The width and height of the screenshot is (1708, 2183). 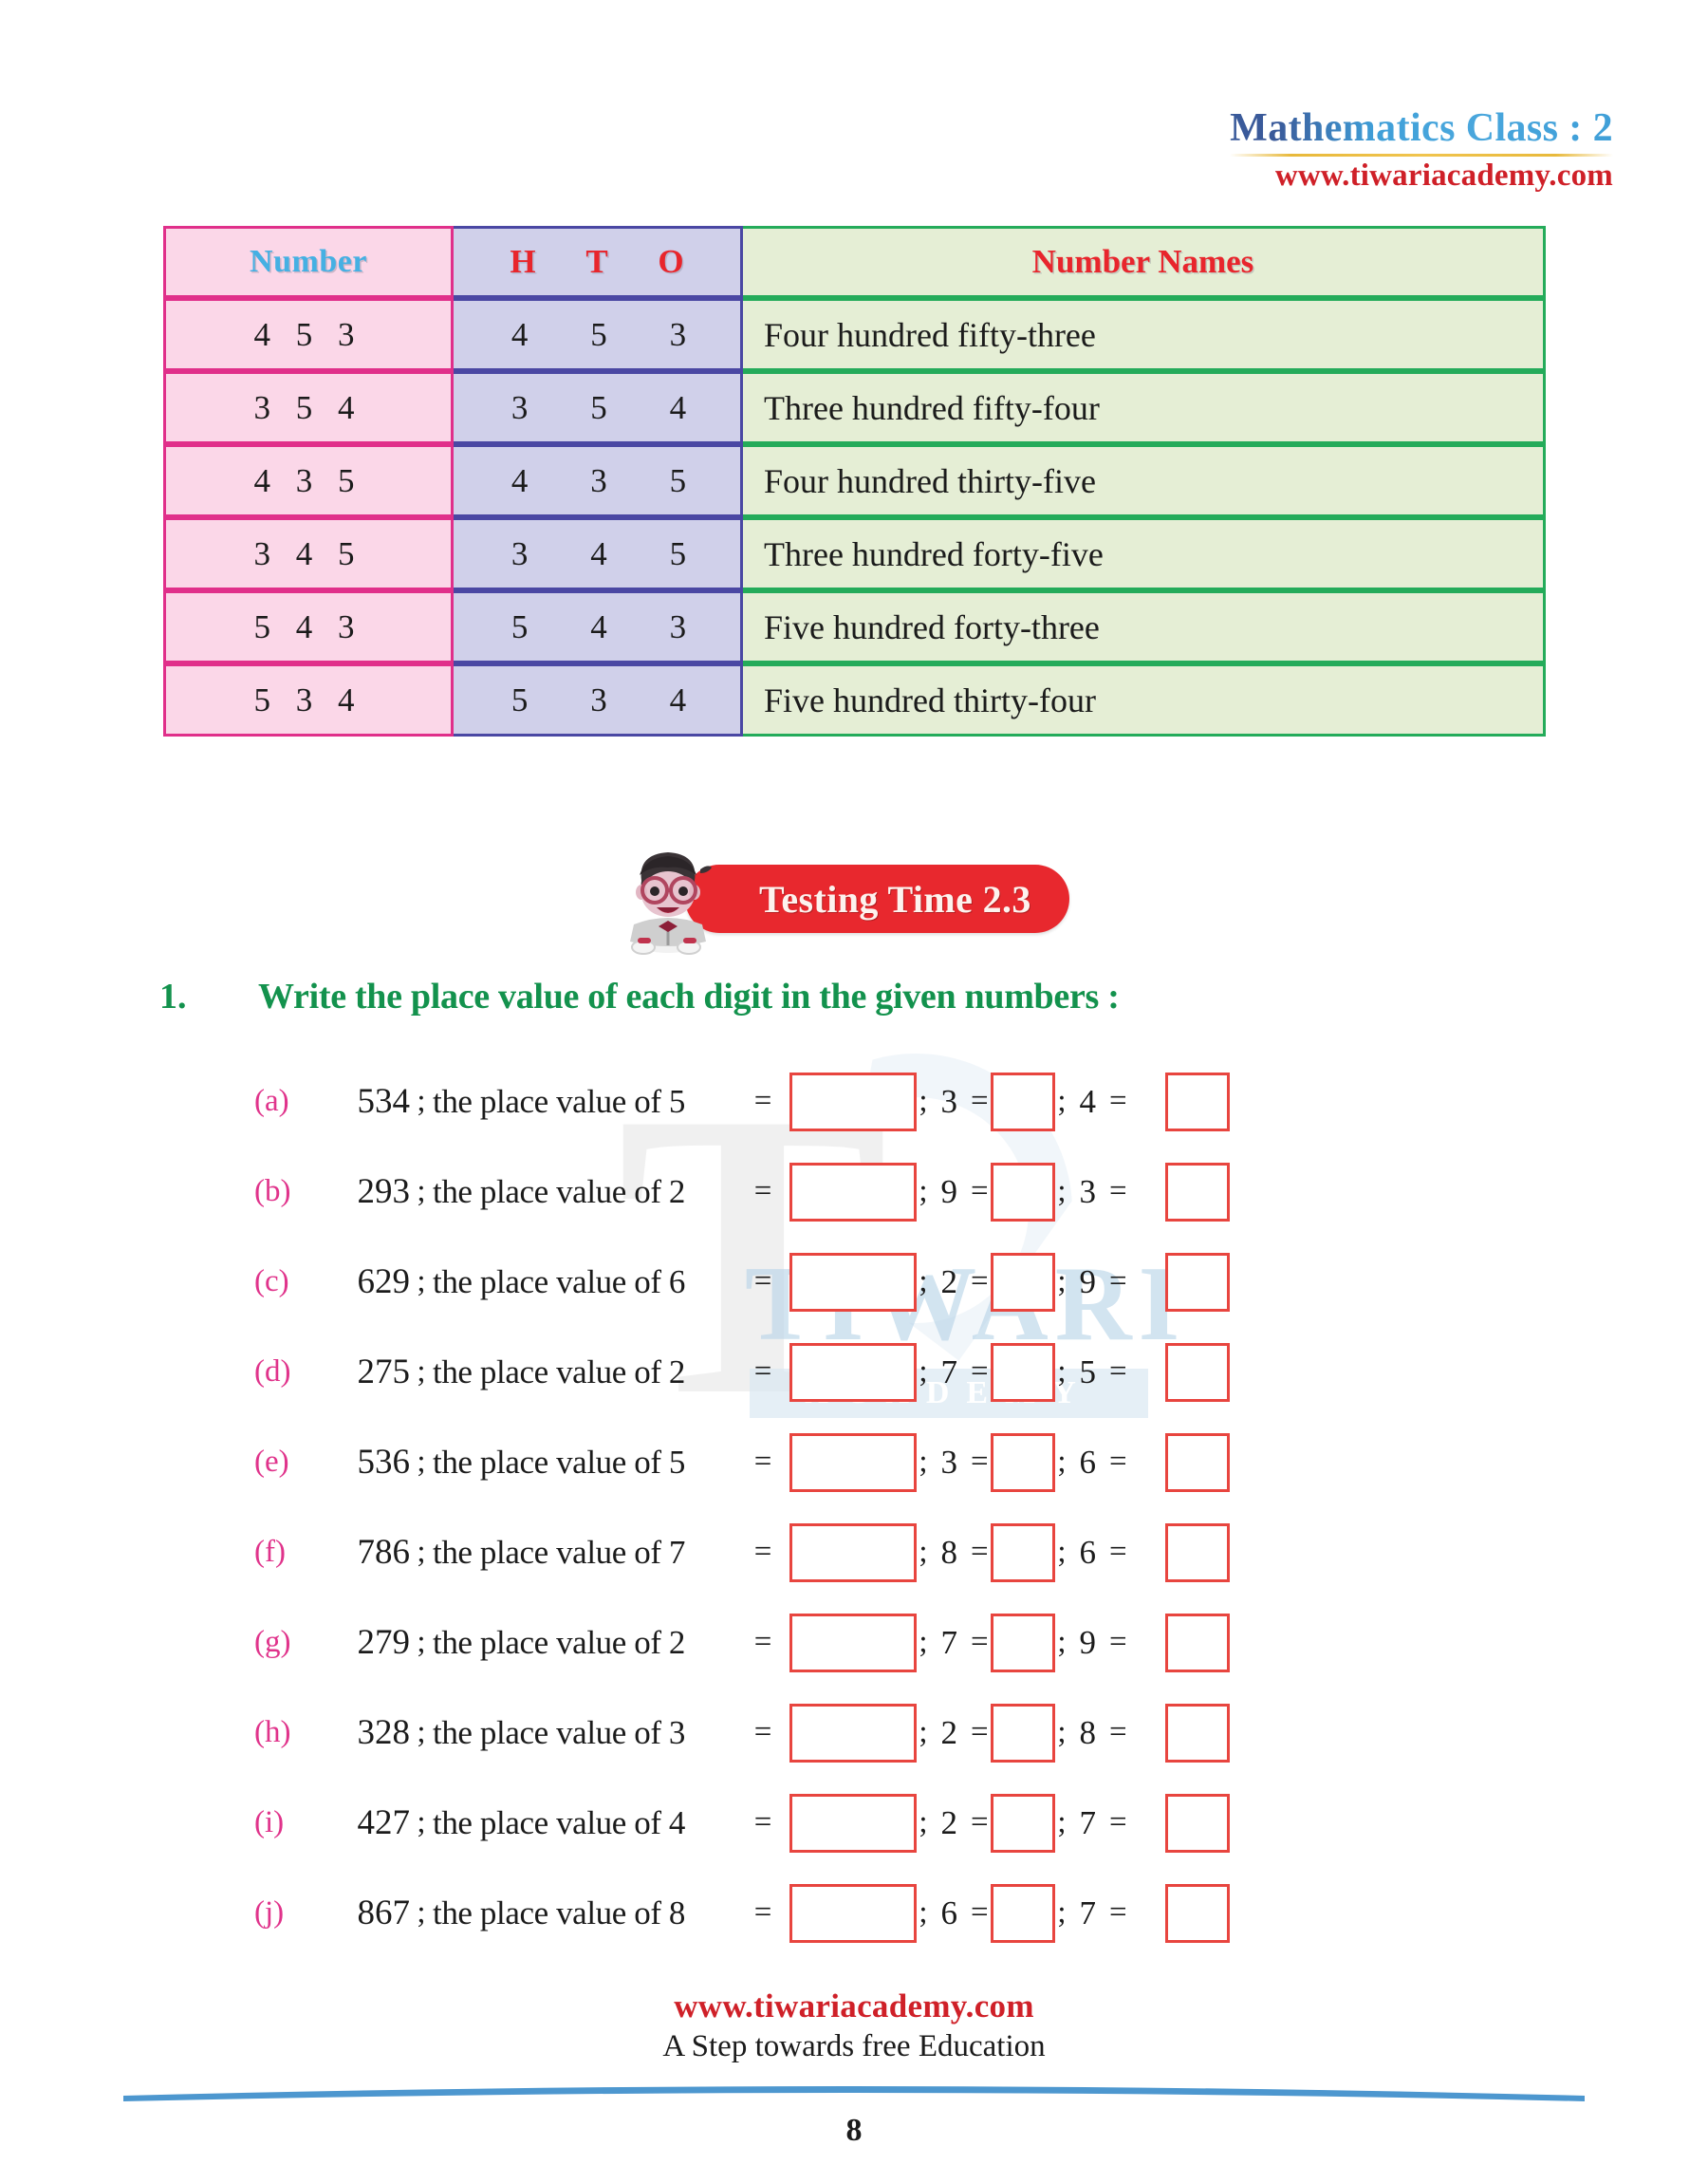 I want to click on exercise-number: 867, so click(x=384, y=1913).